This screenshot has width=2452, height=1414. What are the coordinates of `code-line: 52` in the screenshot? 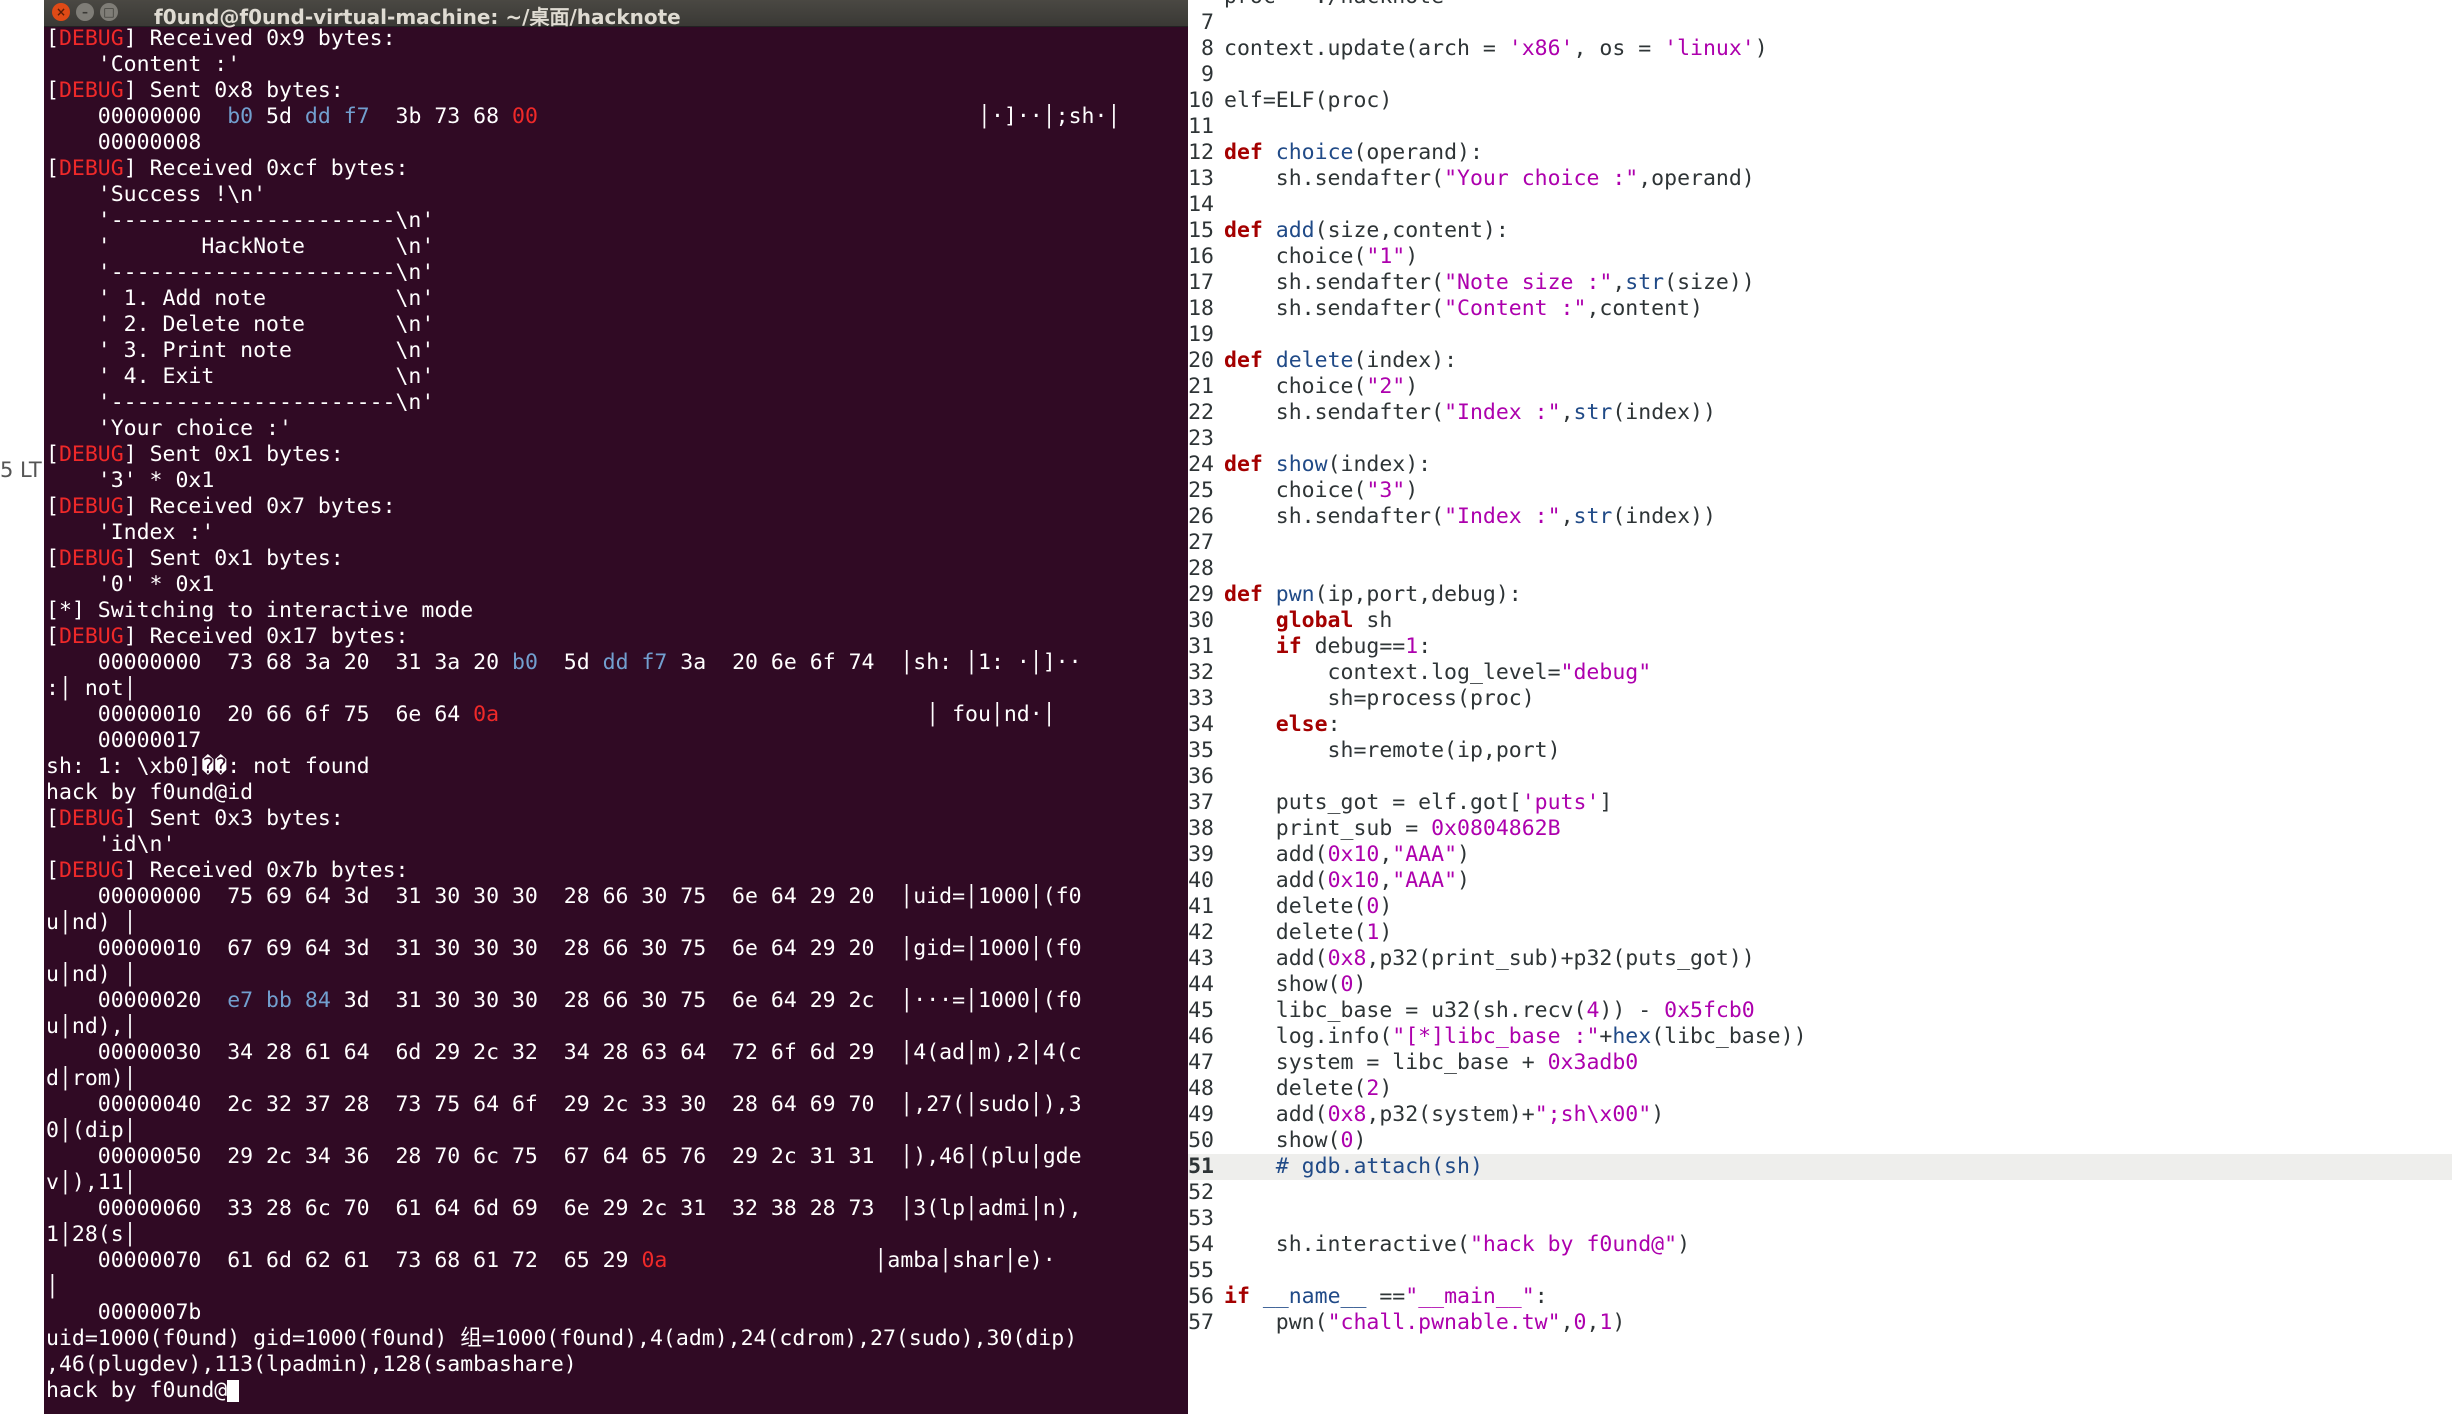 It's located at (1820, 1193).